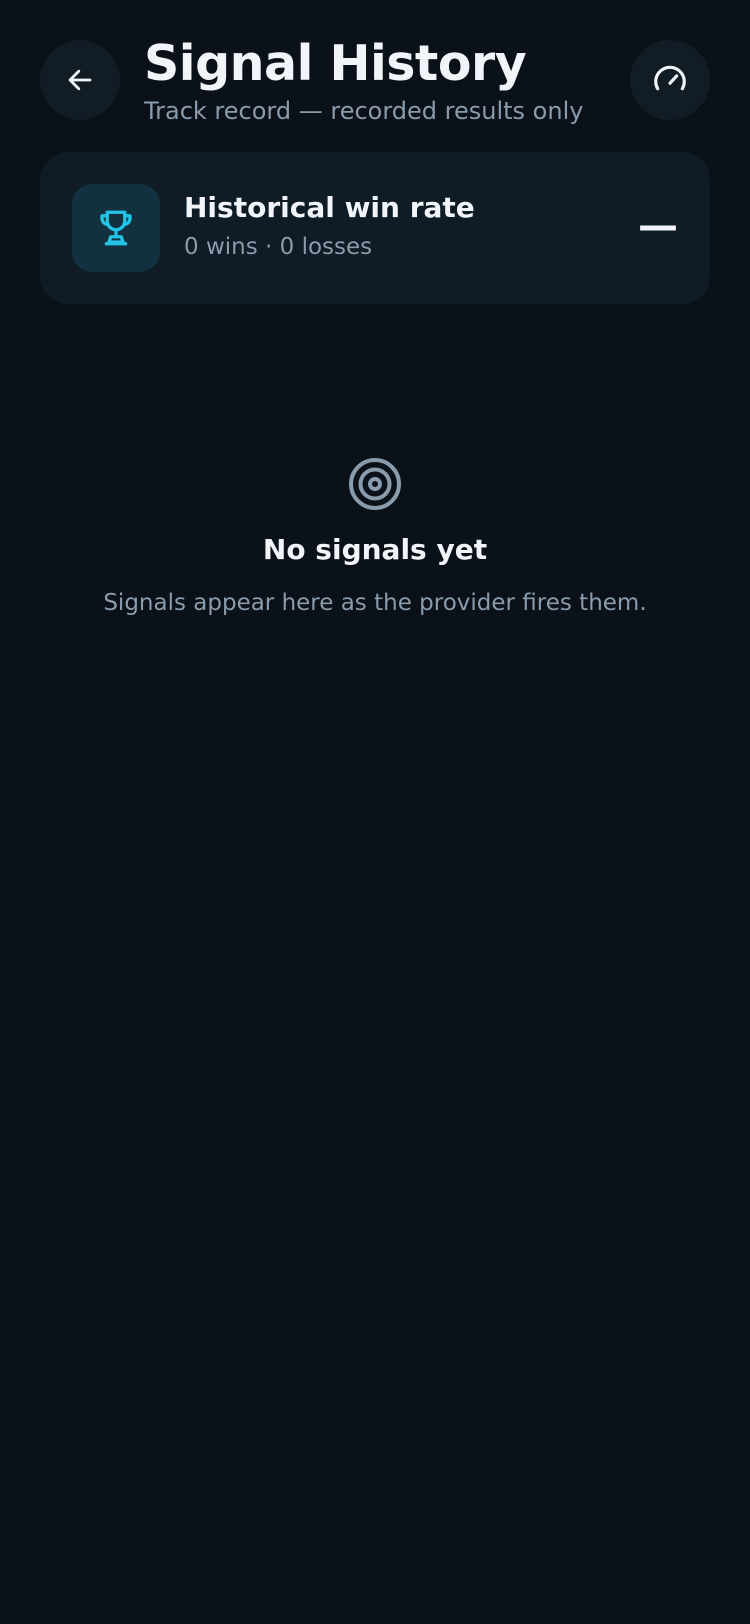 The height and width of the screenshot is (1624, 750). I want to click on empty-state-title: No signals yet, so click(375, 549).